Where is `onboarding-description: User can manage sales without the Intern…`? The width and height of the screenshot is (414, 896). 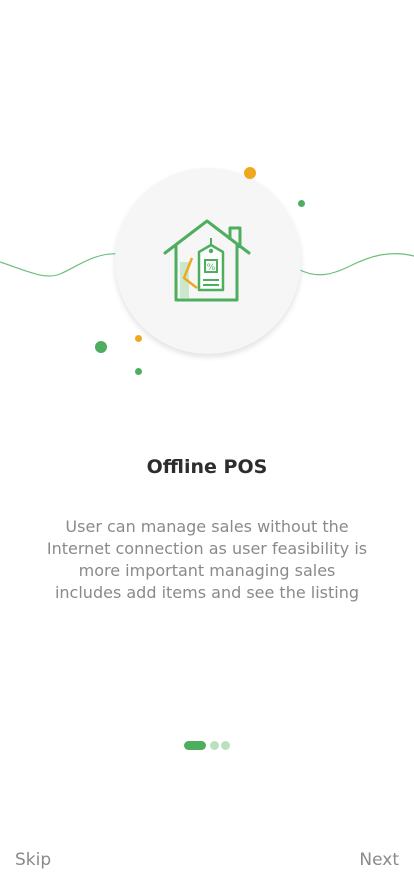
onboarding-description: User can manage sales without the Intern… is located at coordinates (207, 559).